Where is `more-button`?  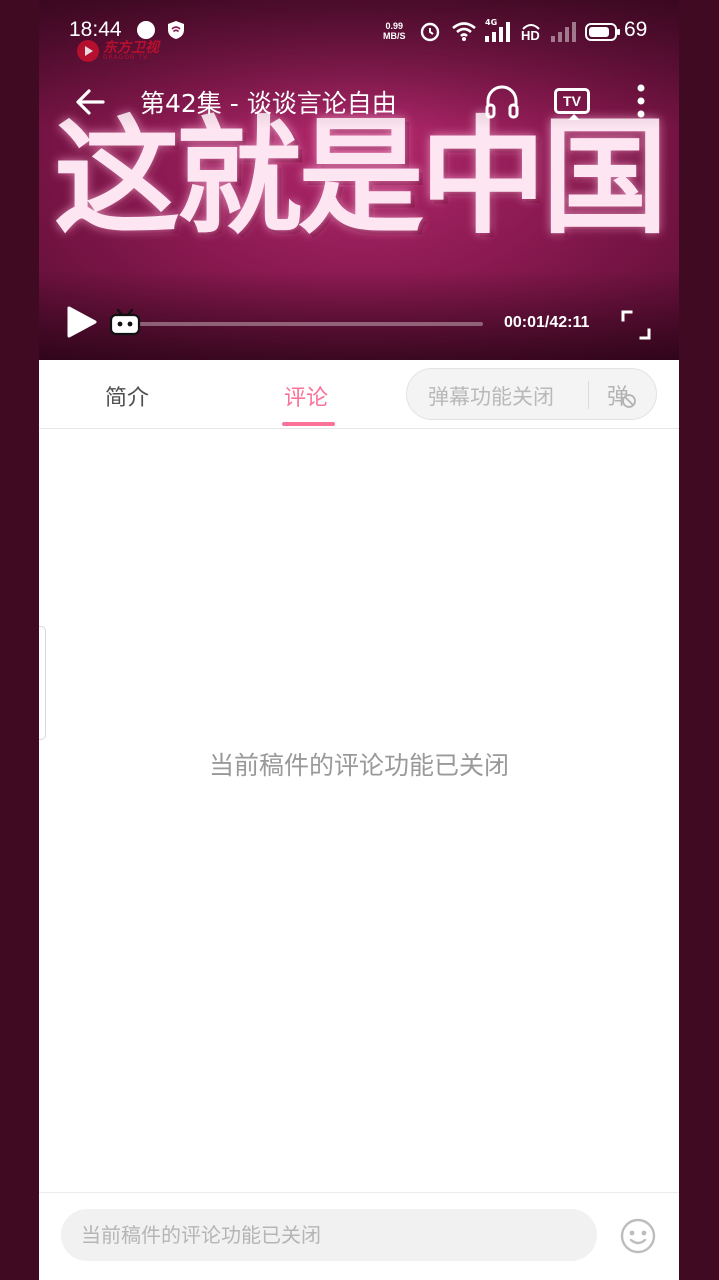
more-button is located at coordinates (641, 101).